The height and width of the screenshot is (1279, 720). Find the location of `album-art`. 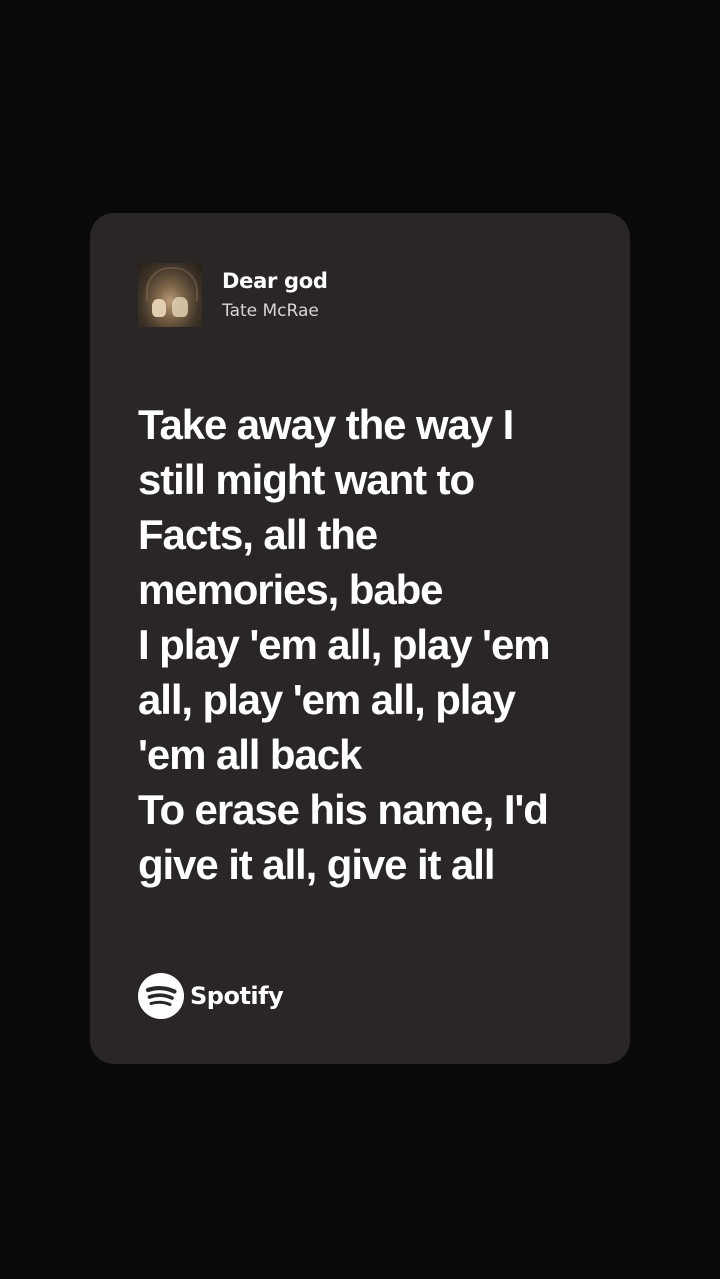

album-art is located at coordinates (170, 295).